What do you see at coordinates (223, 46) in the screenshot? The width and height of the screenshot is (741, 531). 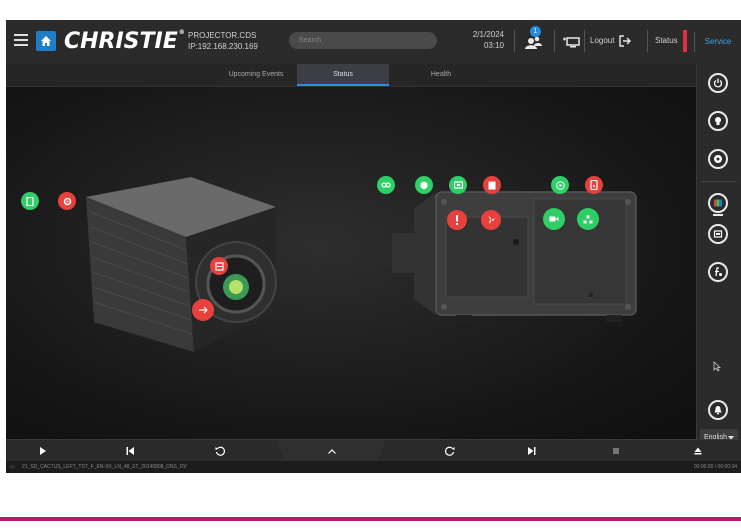 I see `projector-ip: IP:192.168.230.169` at bounding box center [223, 46].